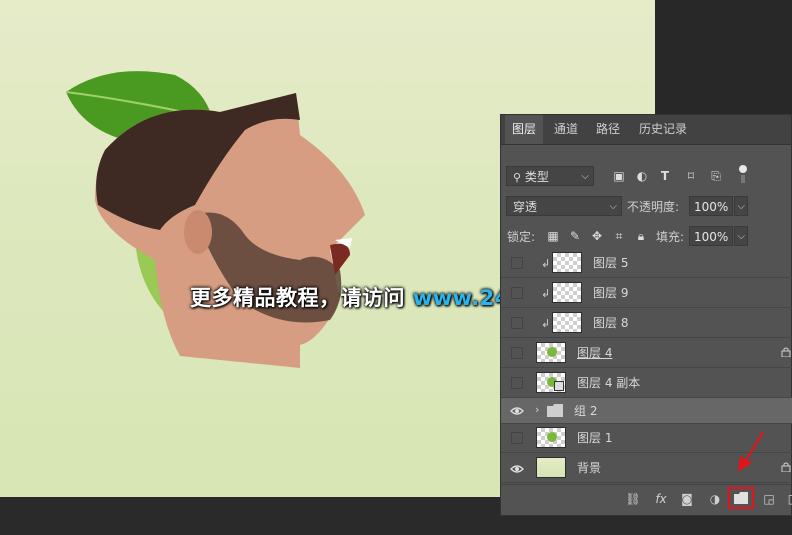 This screenshot has width=792, height=535. What do you see at coordinates (597, 236) in the screenshot?
I see `lock-position-icon: ✥` at bounding box center [597, 236].